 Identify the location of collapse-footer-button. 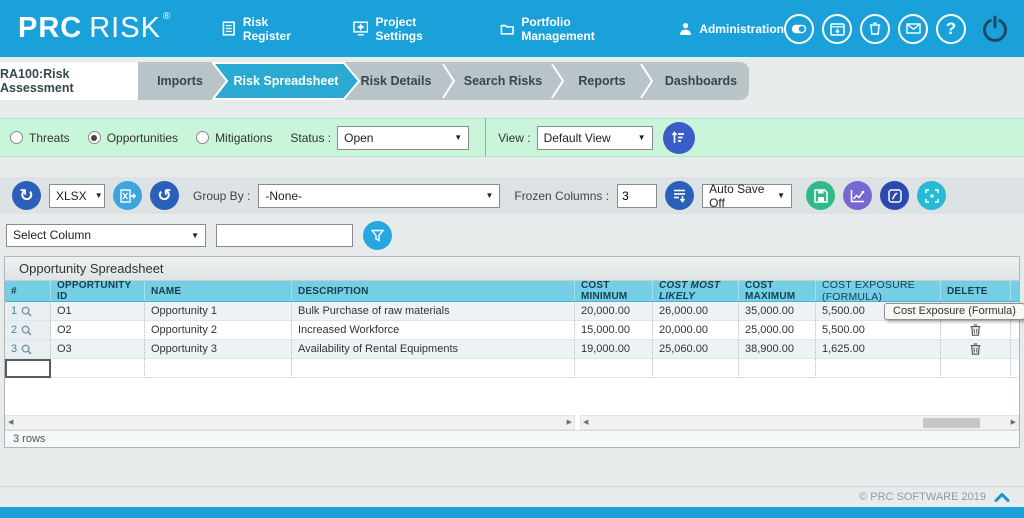
(1002, 497).